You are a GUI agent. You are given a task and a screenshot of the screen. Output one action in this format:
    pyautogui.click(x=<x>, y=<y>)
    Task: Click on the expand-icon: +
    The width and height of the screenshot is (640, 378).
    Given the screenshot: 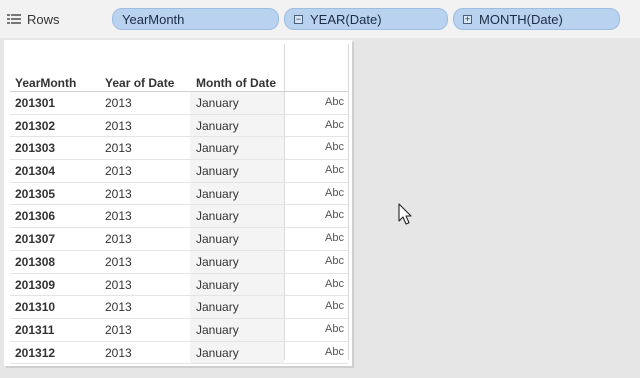 What is the action you would take?
    pyautogui.click(x=467, y=19)
    